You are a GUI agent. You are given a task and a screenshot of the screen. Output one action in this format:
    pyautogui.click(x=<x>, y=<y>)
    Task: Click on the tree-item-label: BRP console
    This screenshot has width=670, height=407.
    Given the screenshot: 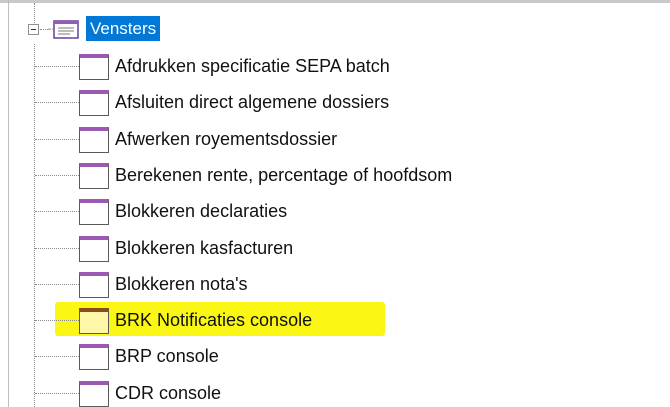 What is the action you would take?
    pyautogui.click(x=167, y=356)
    